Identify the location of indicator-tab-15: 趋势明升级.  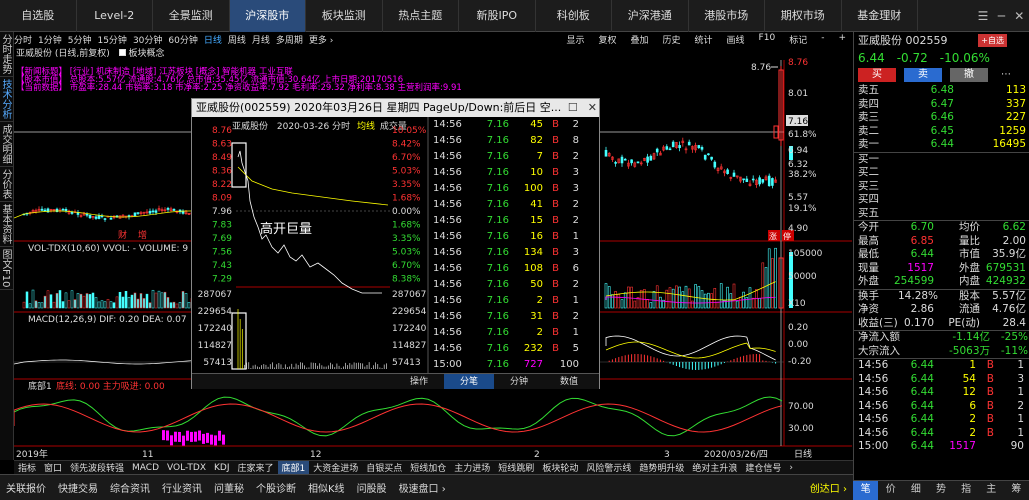
(661, 467).